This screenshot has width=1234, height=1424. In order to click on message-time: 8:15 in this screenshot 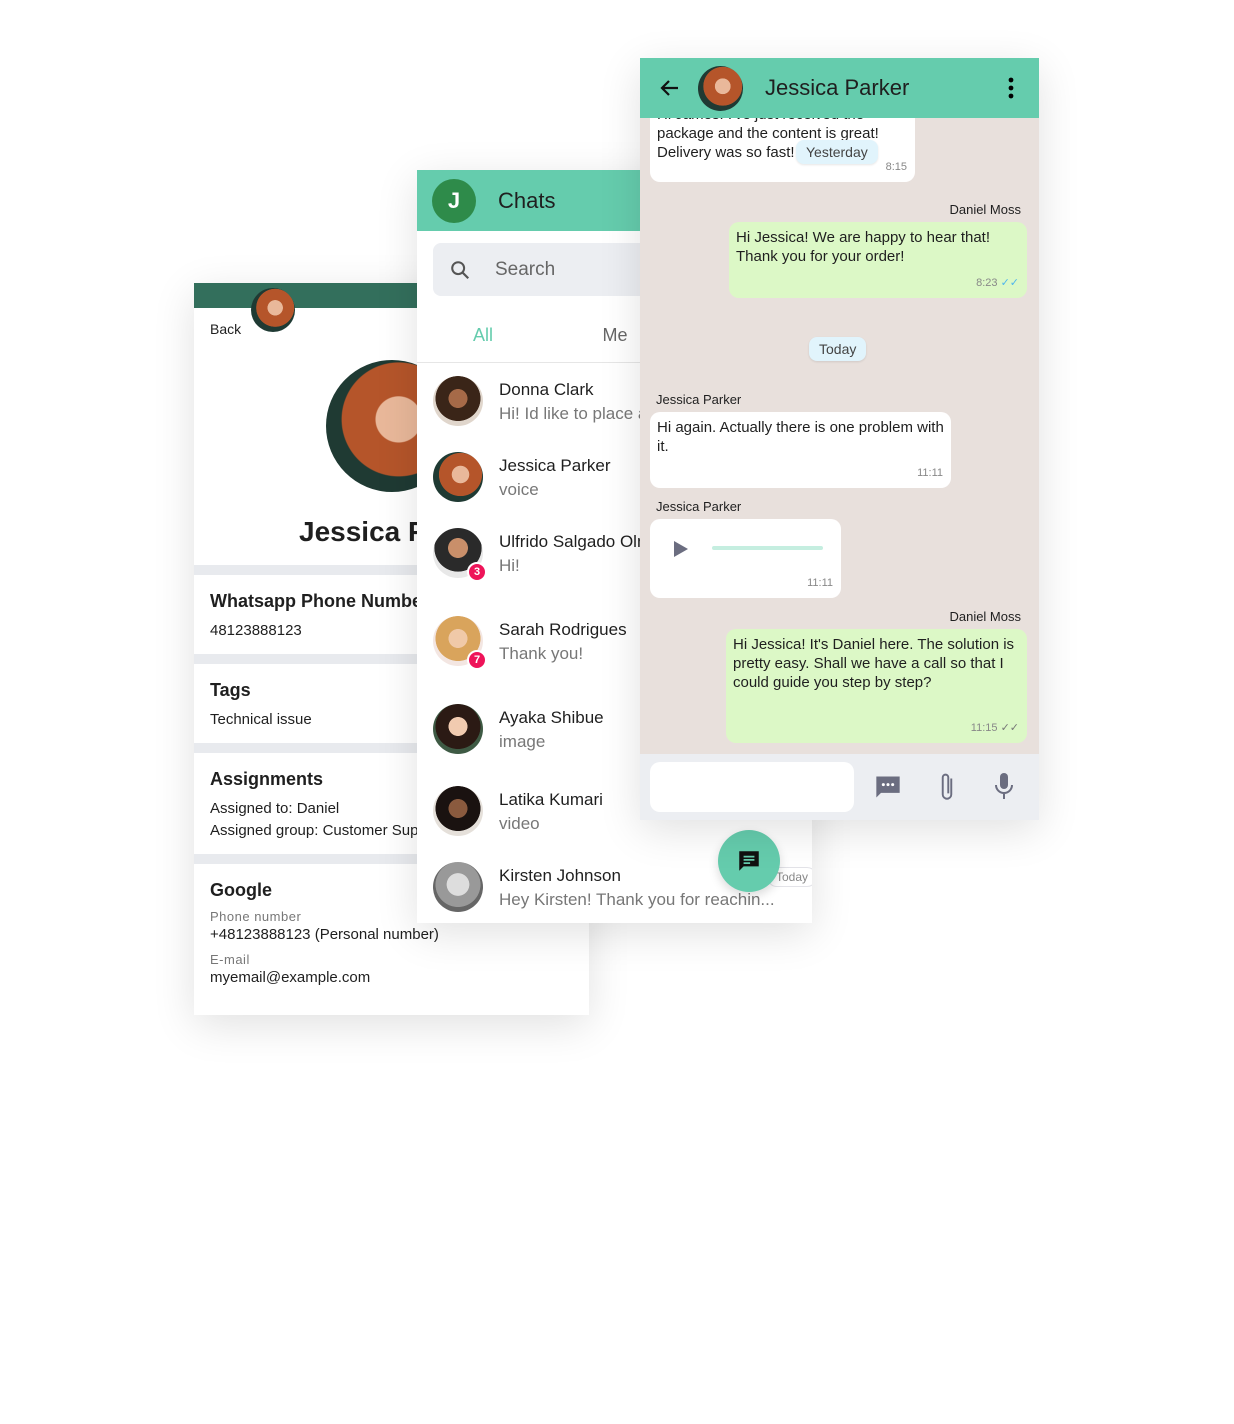, I will do `click(896, 167)`.